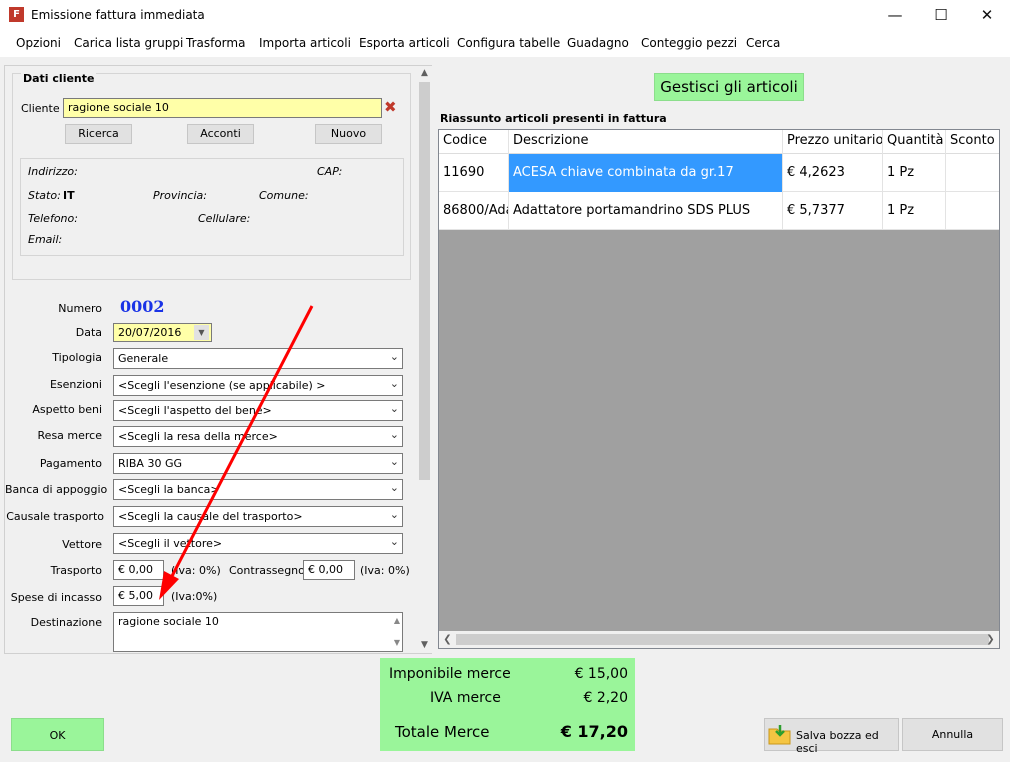 The height and width of the screenshot is (762, 1010). I want to click on trasporto-label: Trasporto, so click(76, 570).